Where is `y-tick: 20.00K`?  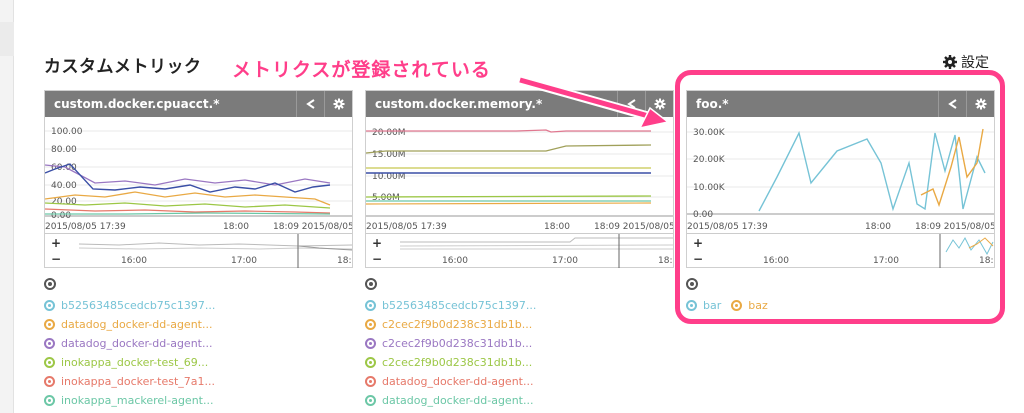
y-tick: 20.00K is located at coordinates (709, 160).